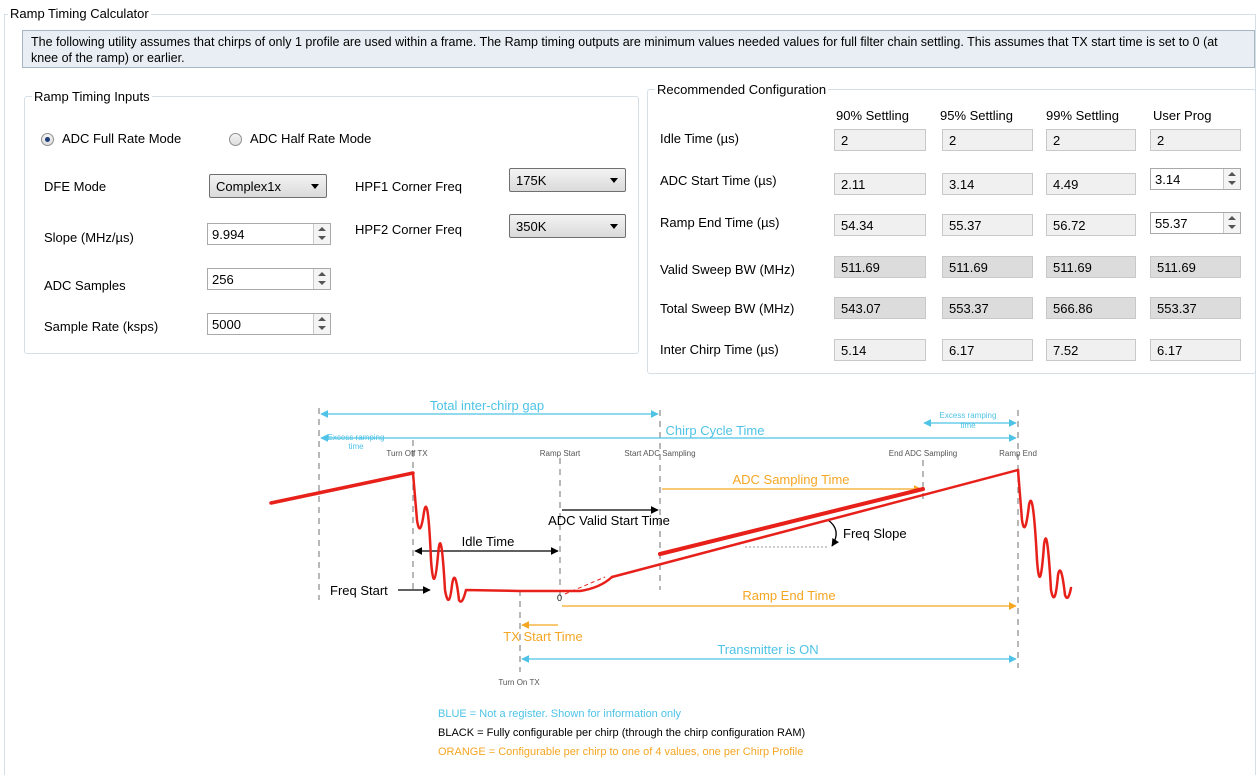  I want to click on idle-time-label: Idle Time, so click(488, 541).